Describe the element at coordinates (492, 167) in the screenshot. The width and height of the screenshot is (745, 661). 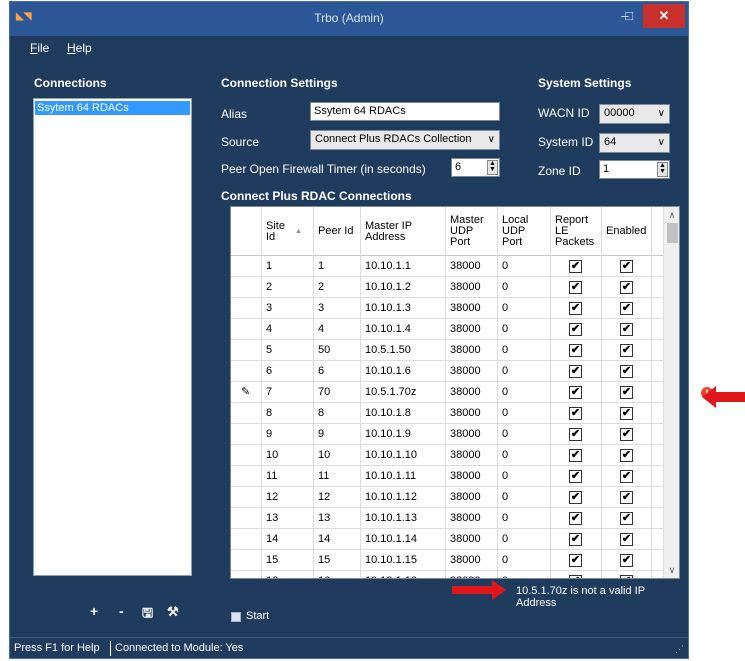
I see `spinner-icon: ▲ ▼` at that location.